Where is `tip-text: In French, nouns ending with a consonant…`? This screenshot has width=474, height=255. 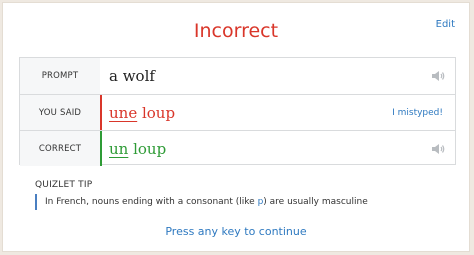
tip-text: In French, nouns ending with a consonant… is located at coordinates (201, 202).